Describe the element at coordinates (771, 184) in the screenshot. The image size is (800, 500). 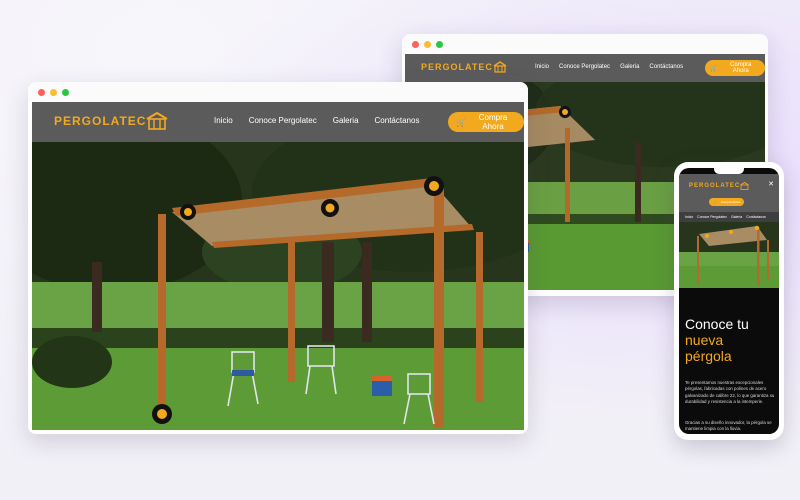
I see `close-menu-icon: ✕` at that location.